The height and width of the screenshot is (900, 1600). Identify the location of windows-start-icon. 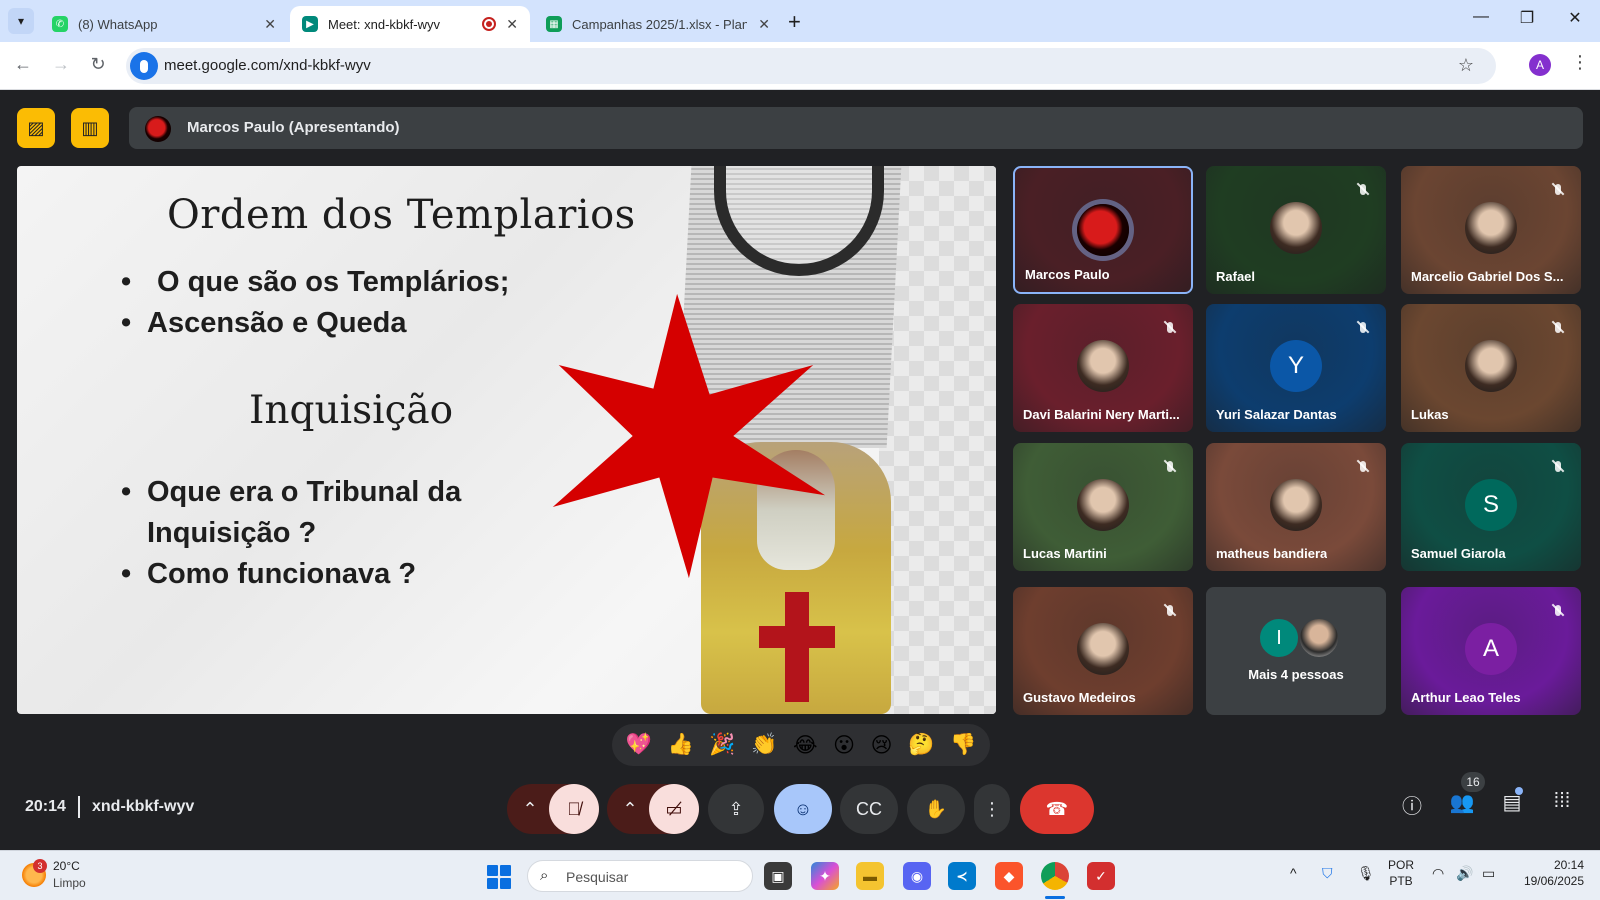
(499, 877).